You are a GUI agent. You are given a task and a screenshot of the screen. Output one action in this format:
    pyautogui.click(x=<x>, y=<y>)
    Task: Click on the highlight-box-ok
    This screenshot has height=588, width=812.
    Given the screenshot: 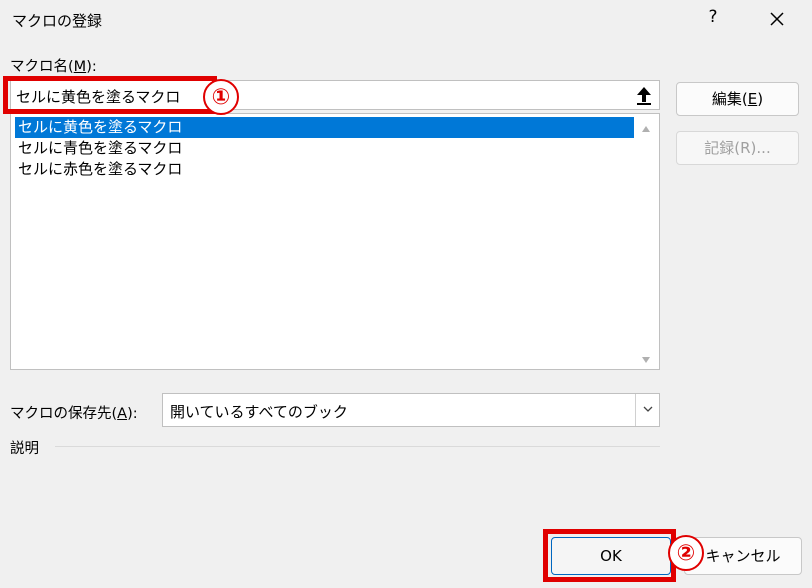 What is the action you would take?
    pyautogui.click(x=609, y=555)
    